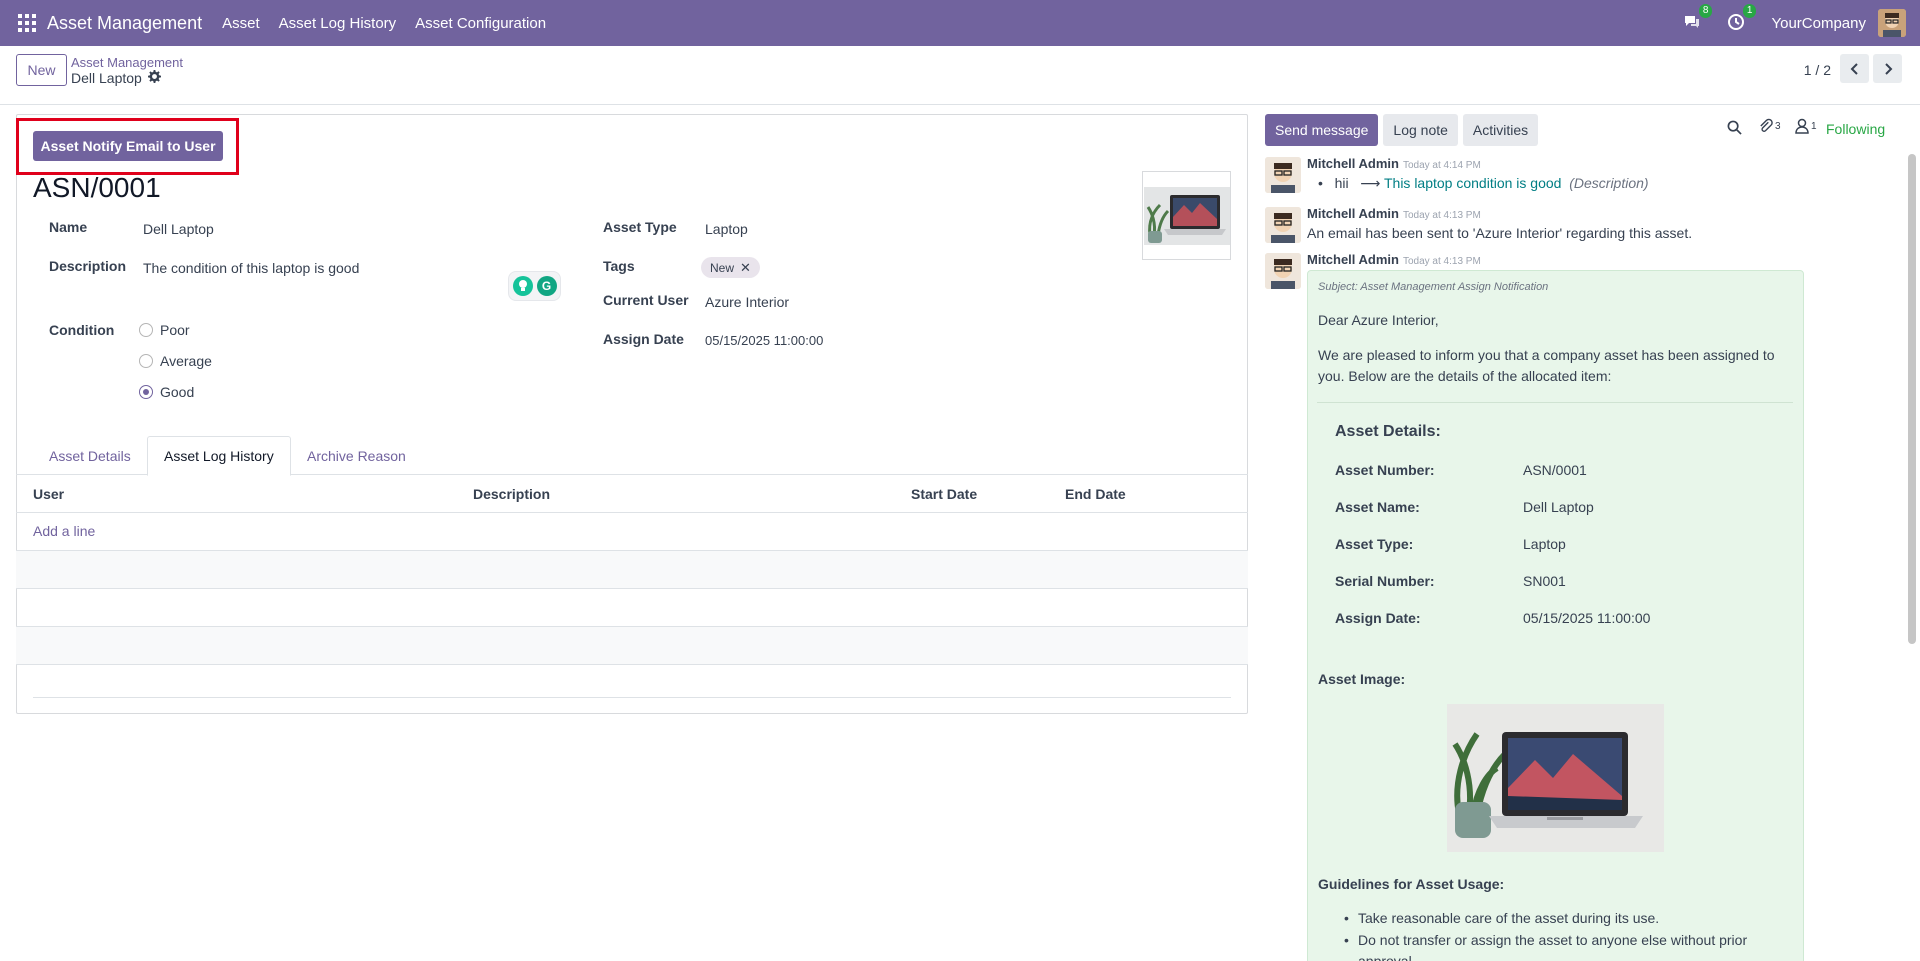 This screenshot has width=1920, height=961. What do you see at coordinates (177, 392) in the screenshot?
I see `condition-good-label: Good` at bounding box center [177, 392].